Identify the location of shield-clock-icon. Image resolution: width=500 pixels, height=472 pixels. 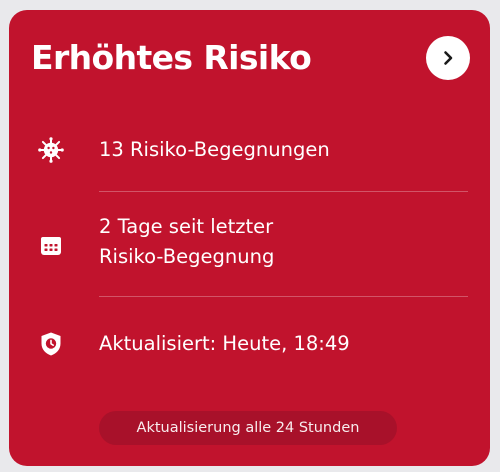
(51, 344).